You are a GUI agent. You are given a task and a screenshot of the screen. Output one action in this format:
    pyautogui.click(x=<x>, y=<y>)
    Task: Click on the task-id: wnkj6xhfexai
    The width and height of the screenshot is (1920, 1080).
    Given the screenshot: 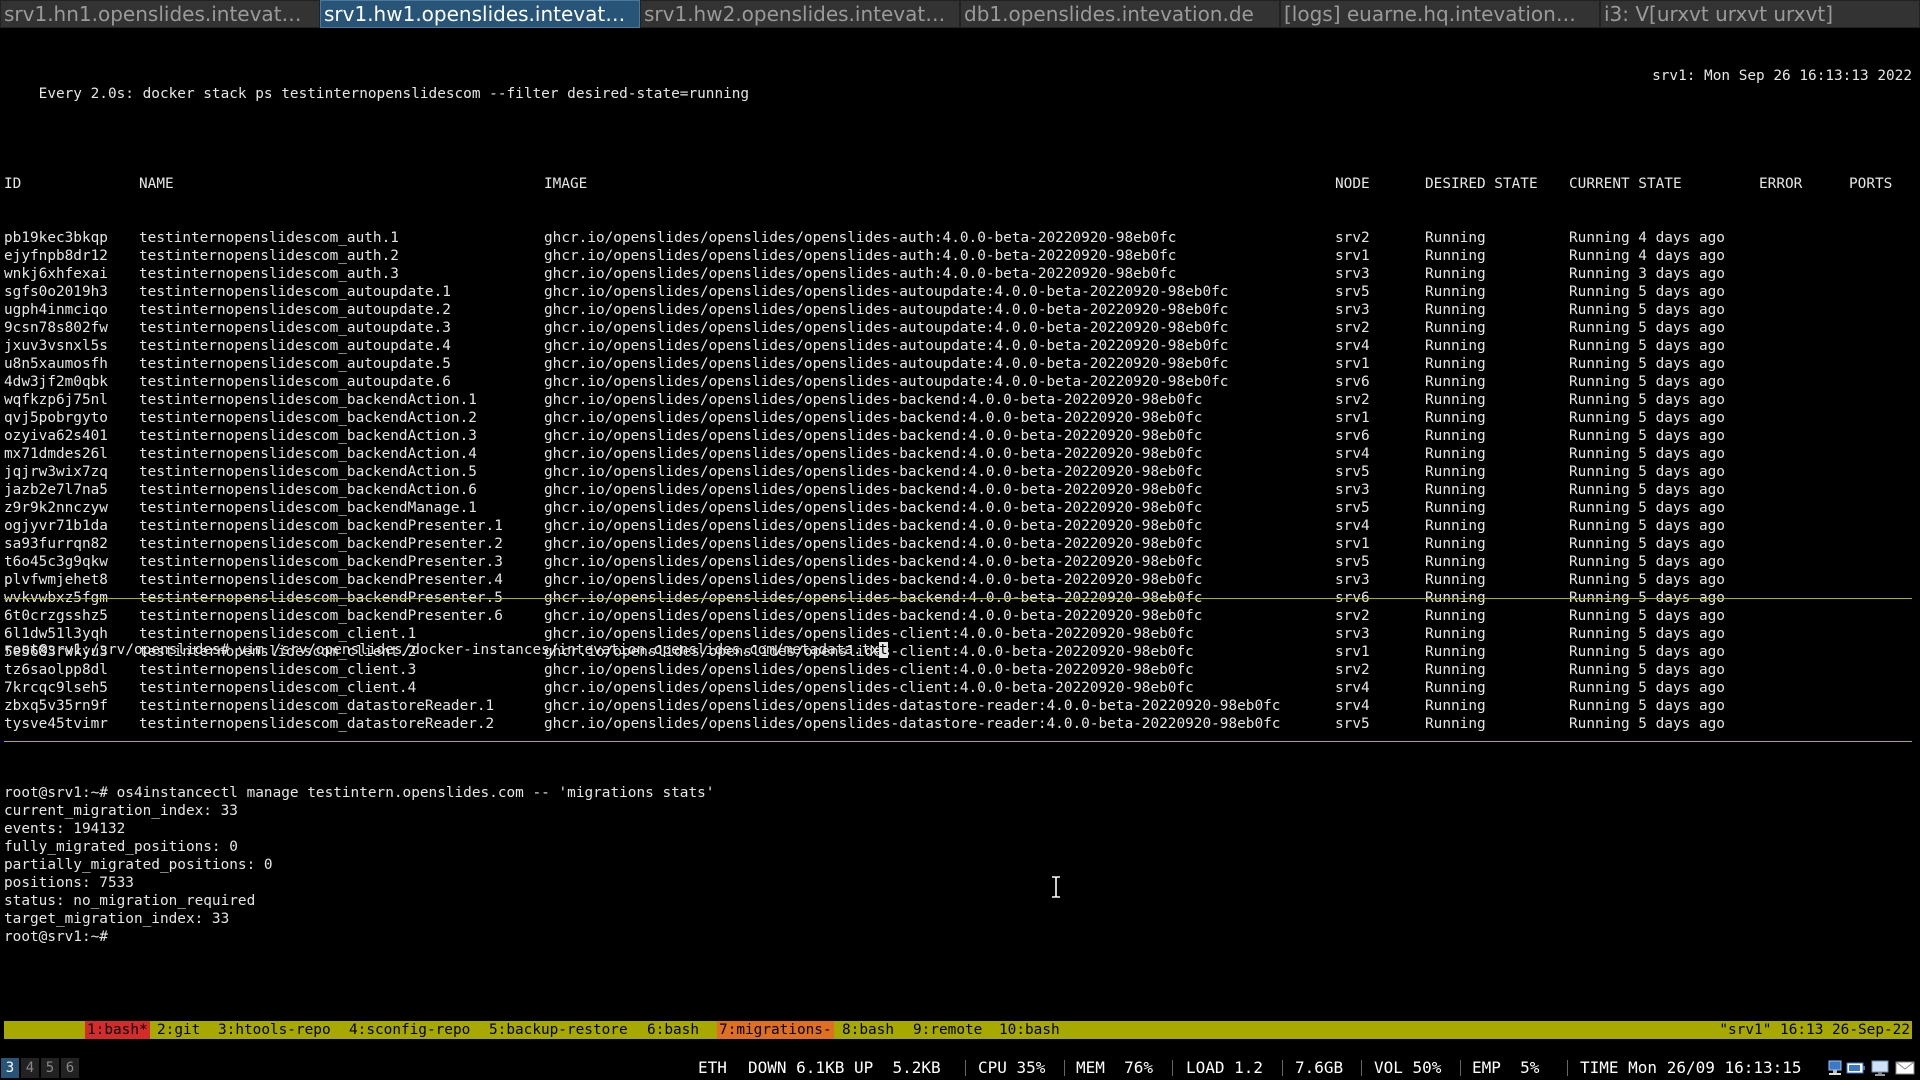 What is the action you would take?
    pyautogui.click(x=56, y=274)
    